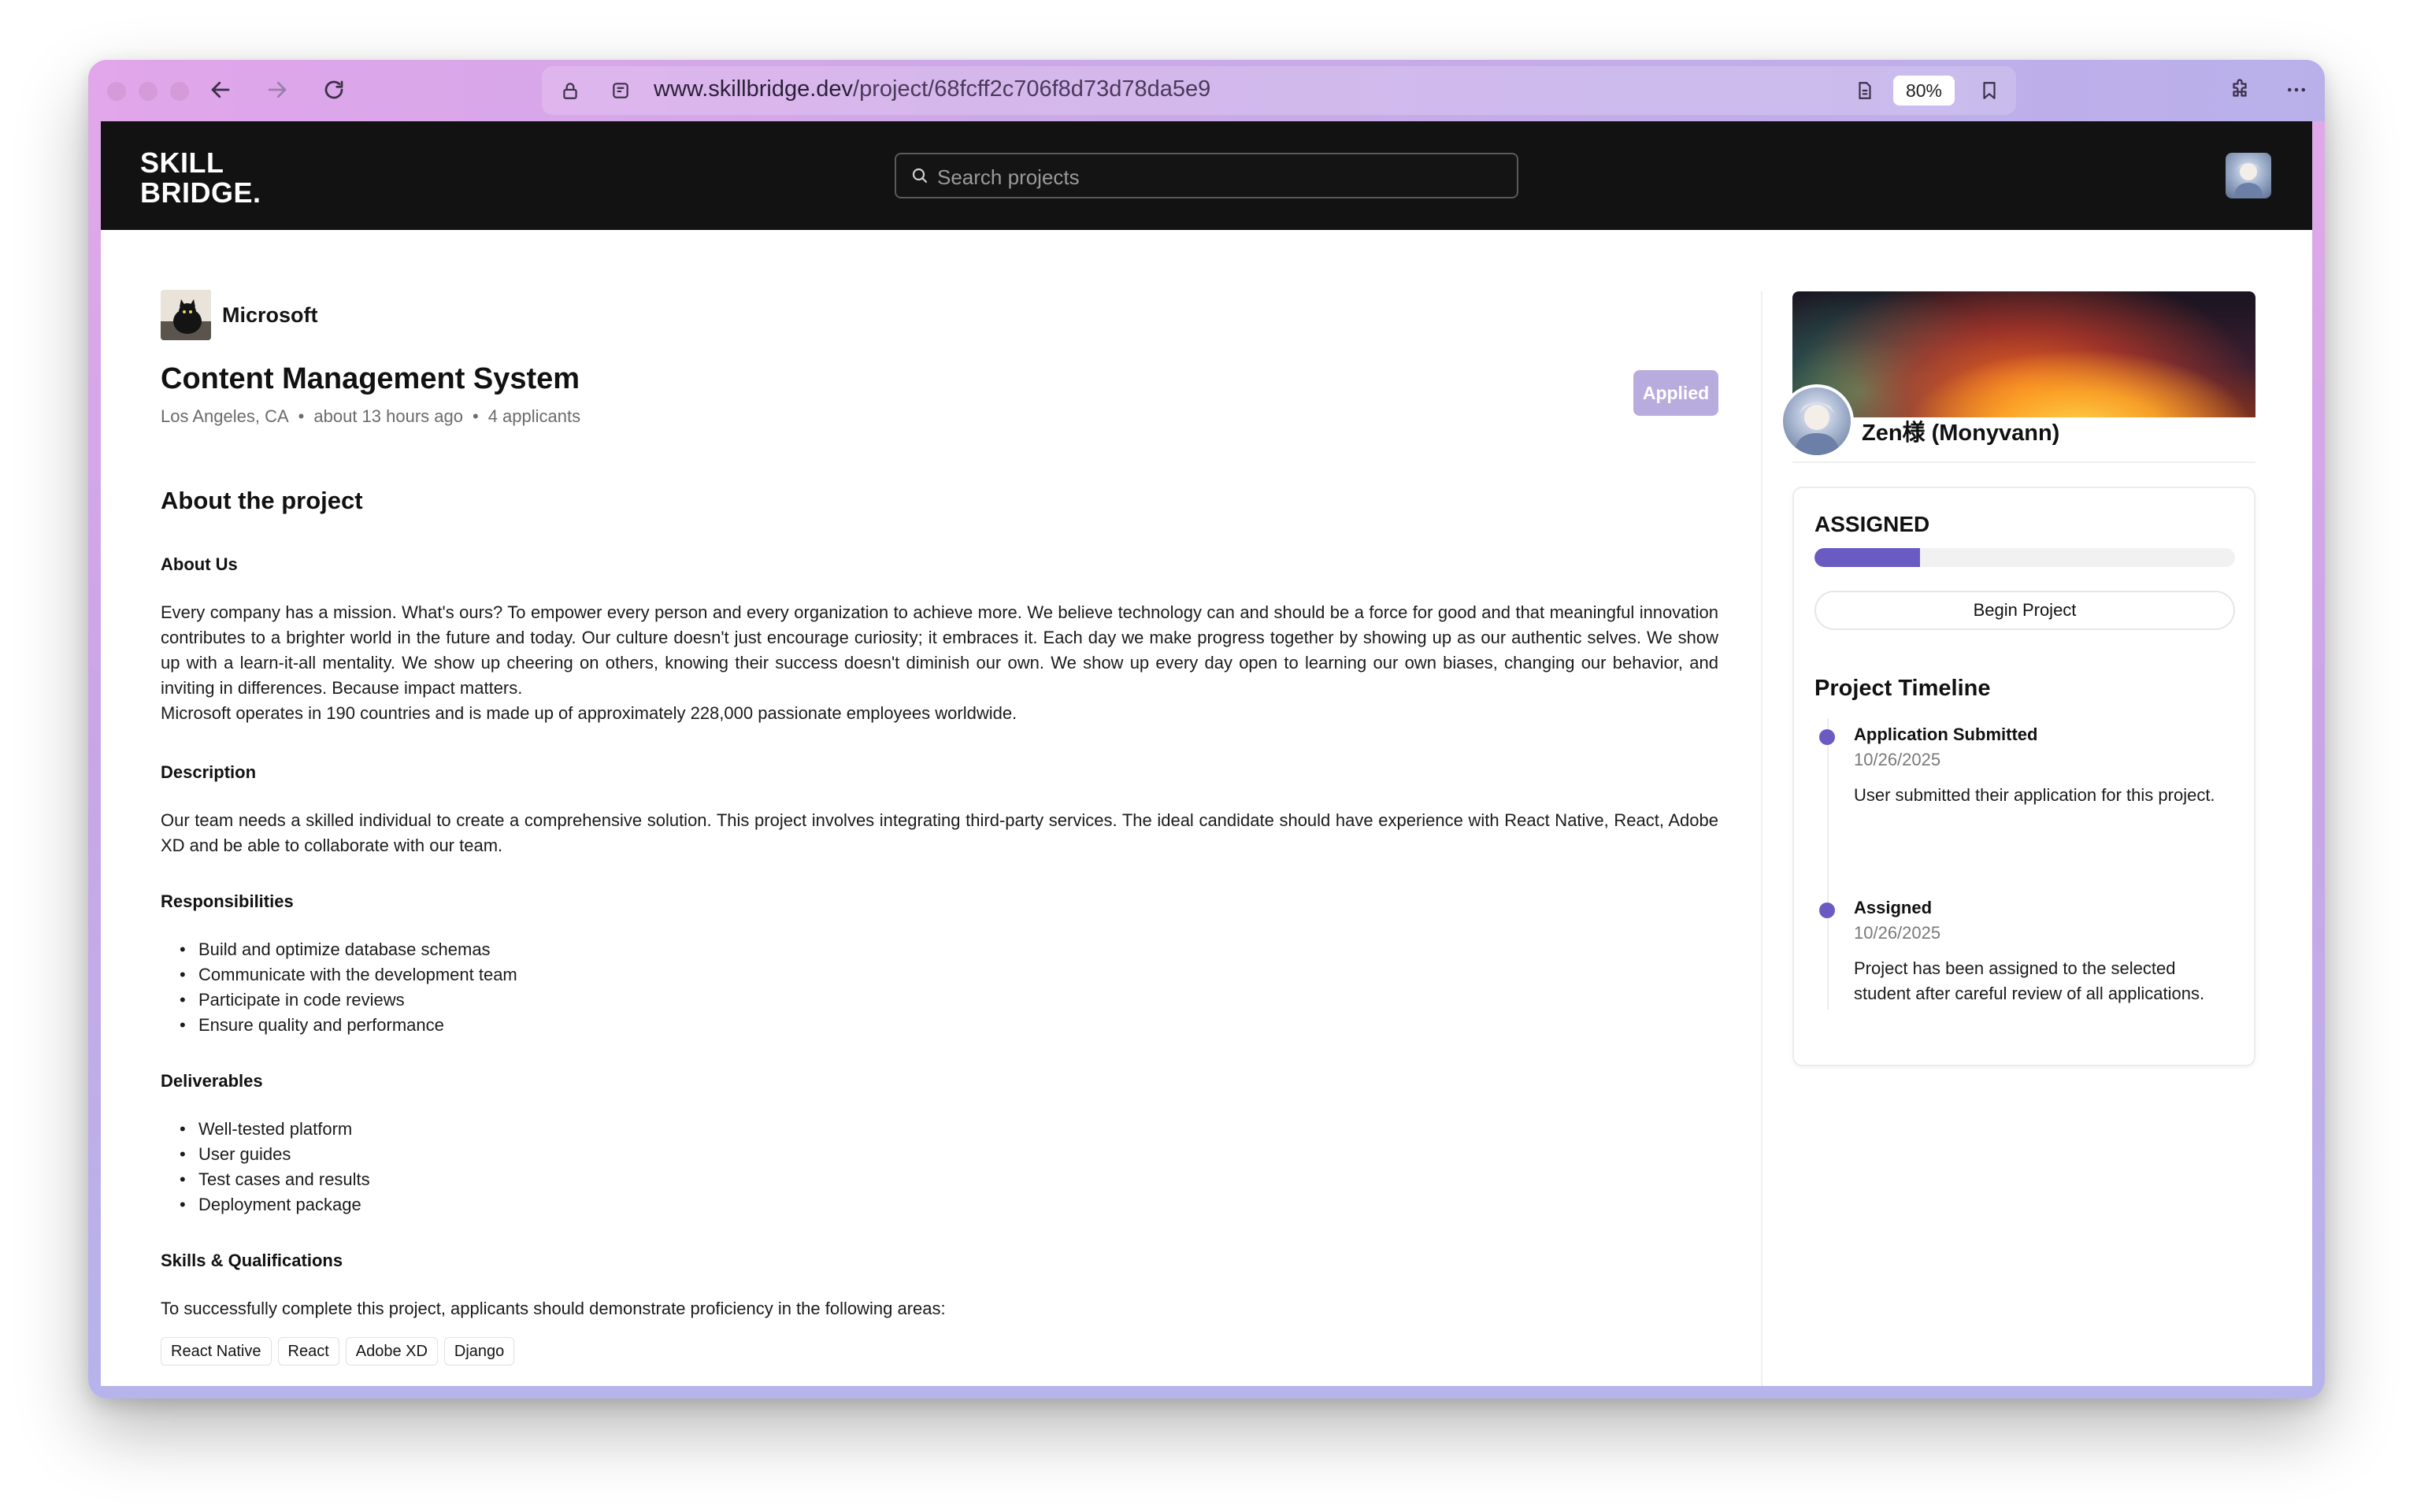 Image resolution: width=2413 pixels, height=1512 pixels. Describe the element at coordinates (388, 416) in the screenshot. I see `posted-time: about 13 hours ago` at that location.